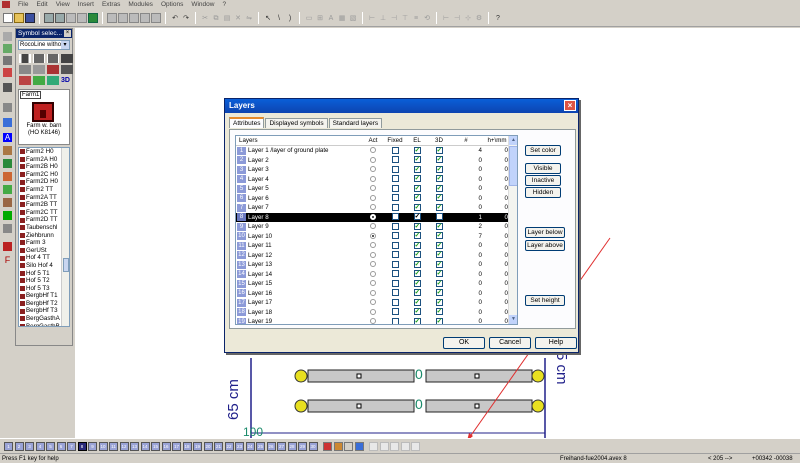 The image size is (800, 463). What do you see at coordinates (218, 446) in the screenshot?
I see `layer-button: 21` at bounding box center [218, 446].